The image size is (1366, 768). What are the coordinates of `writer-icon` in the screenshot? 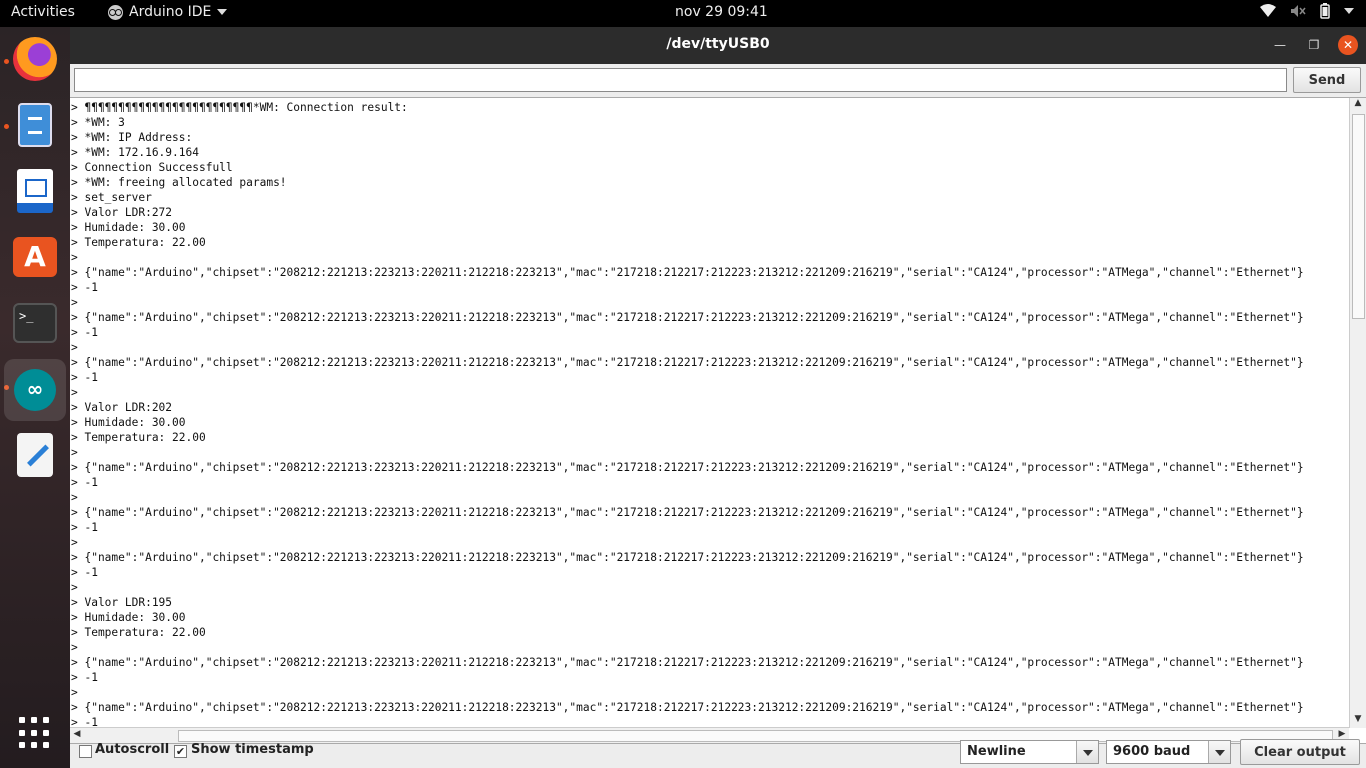 It's located at (35, 191).